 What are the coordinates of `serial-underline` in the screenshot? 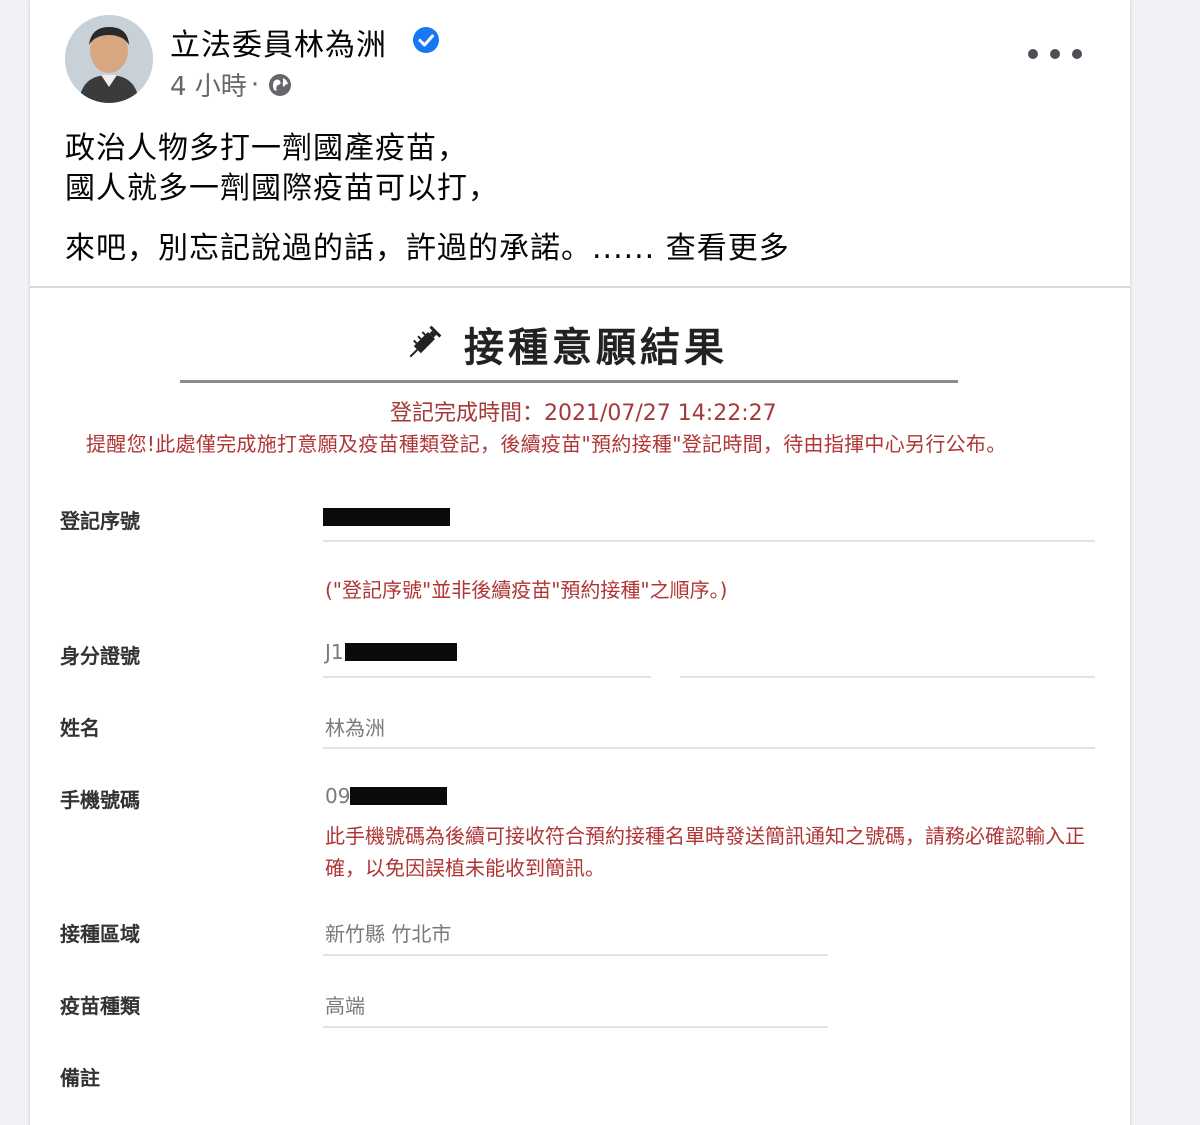 It's located at (709, 541).